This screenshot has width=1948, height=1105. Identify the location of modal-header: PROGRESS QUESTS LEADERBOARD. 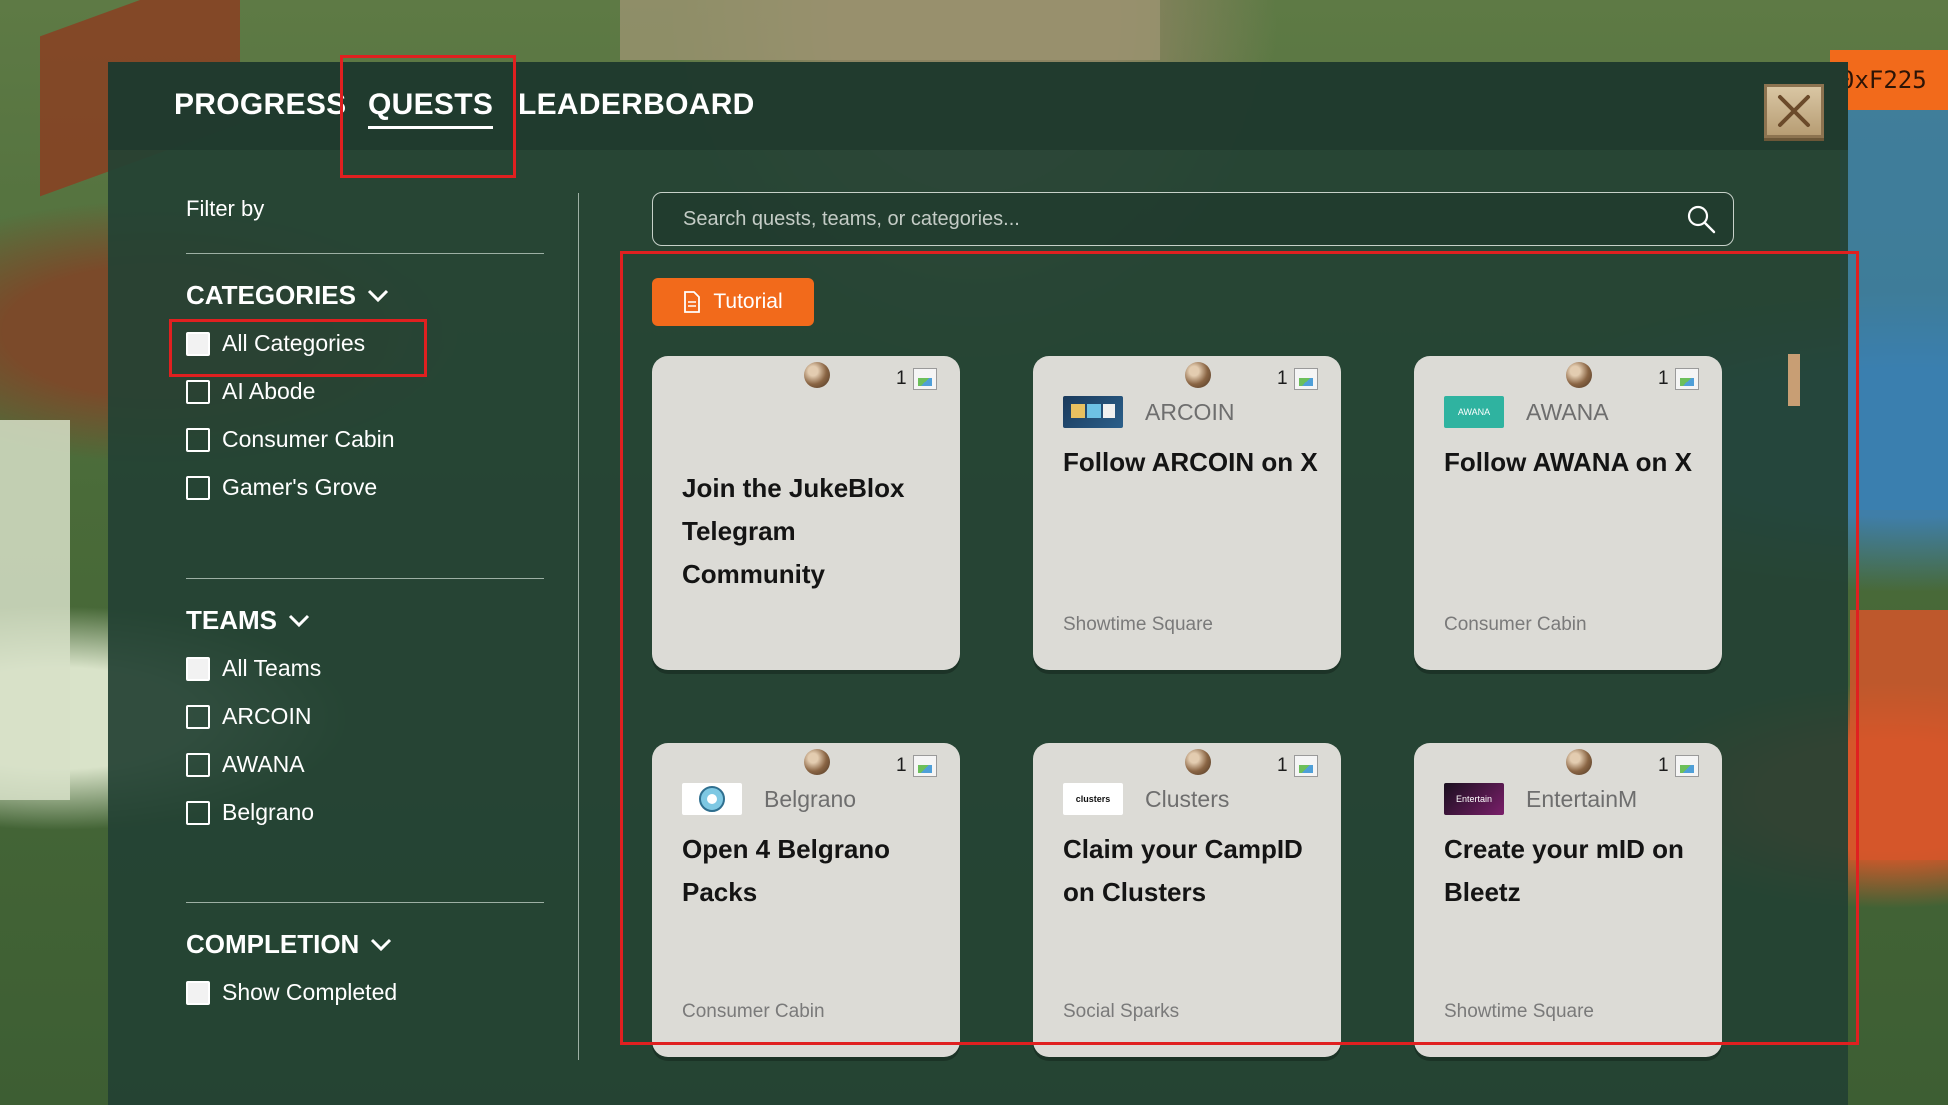
(978, 106).